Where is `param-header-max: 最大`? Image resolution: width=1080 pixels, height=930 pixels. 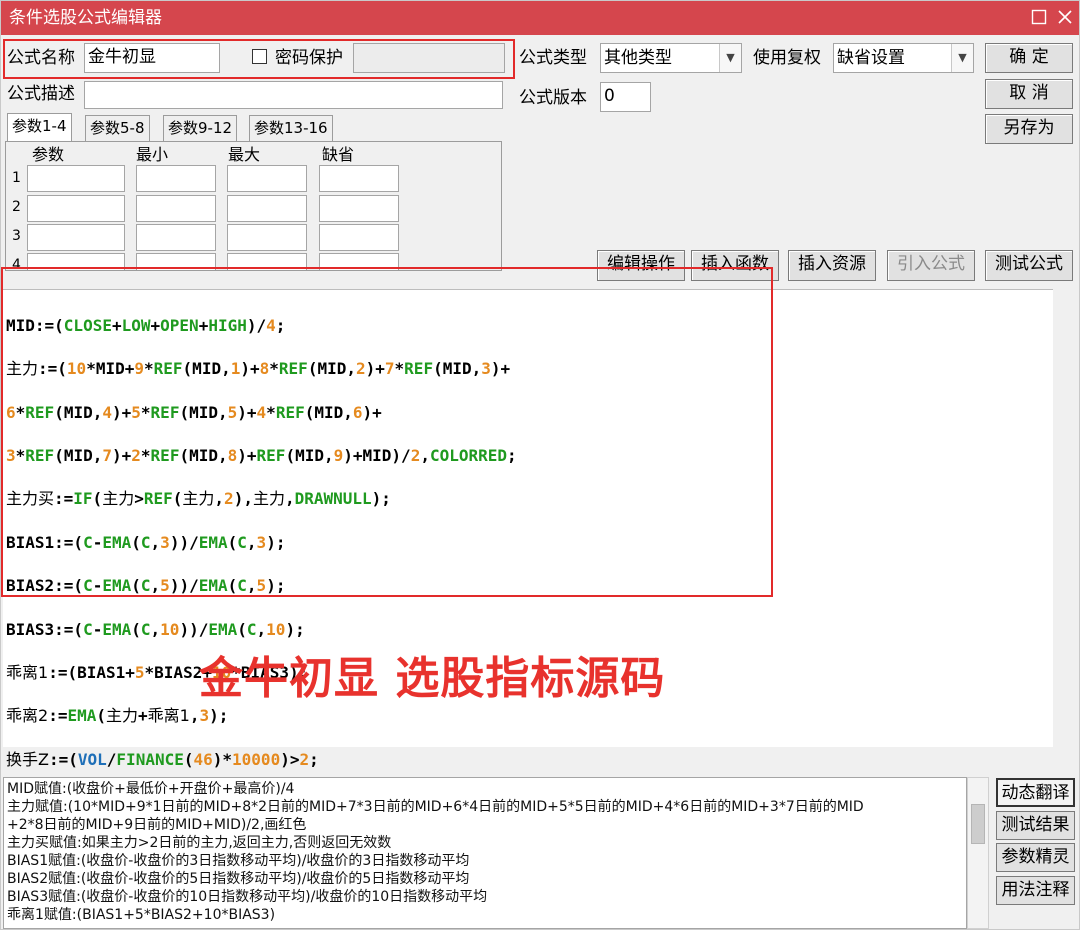 param-header-max: 最大 is located at coordinates (244, 154).